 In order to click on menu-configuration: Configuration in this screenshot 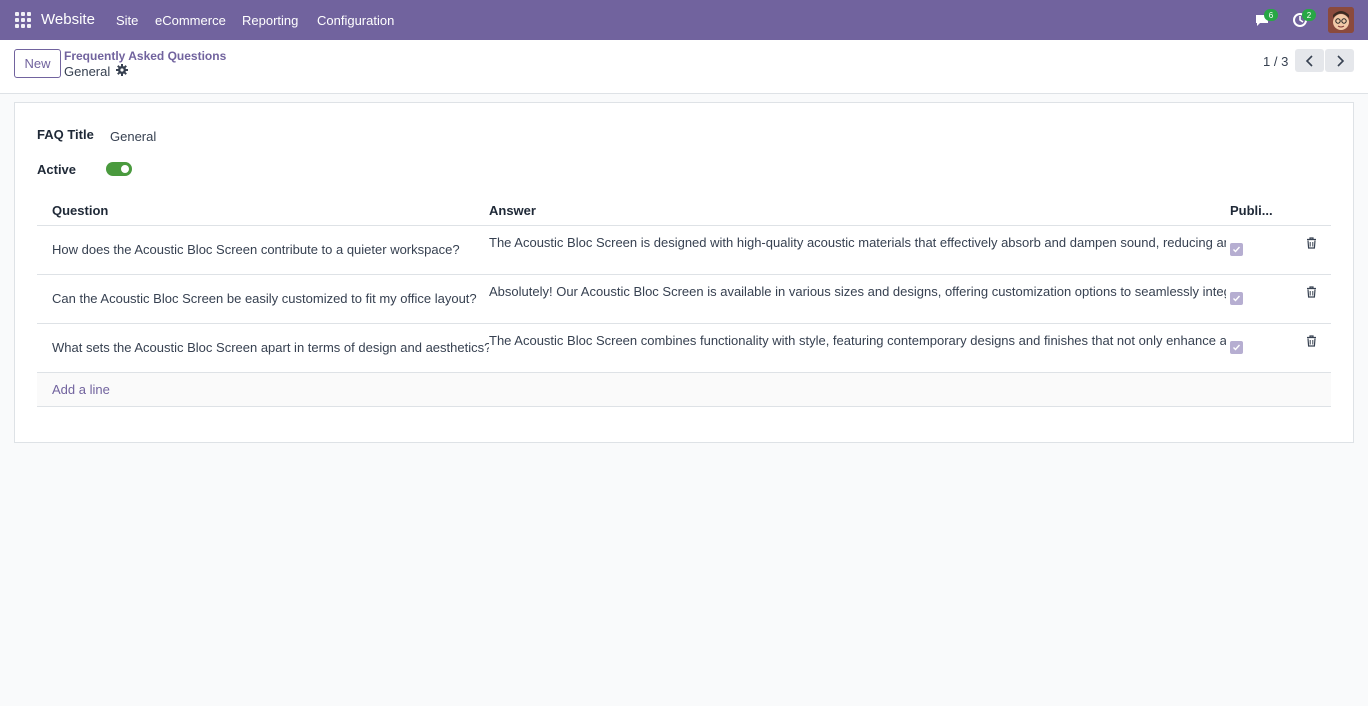, I will do `click(355, 20)`.